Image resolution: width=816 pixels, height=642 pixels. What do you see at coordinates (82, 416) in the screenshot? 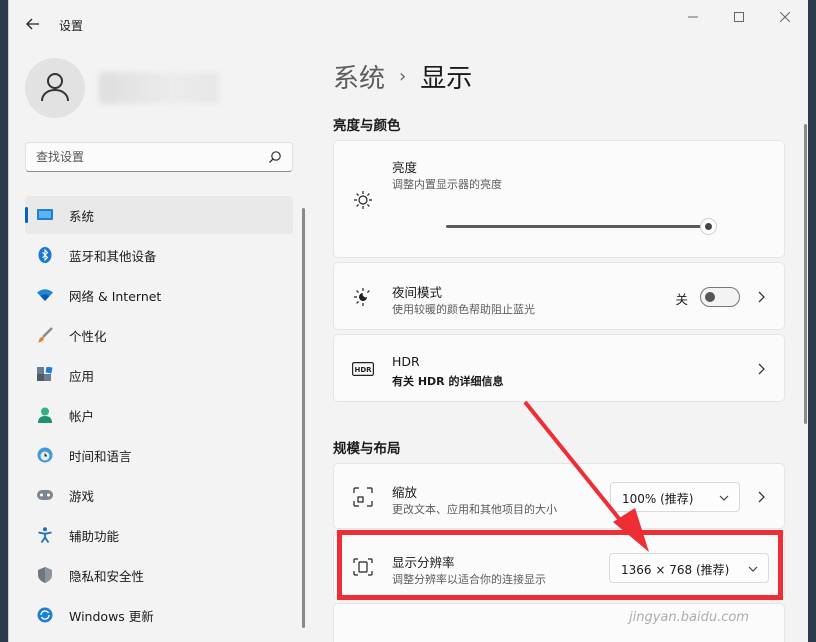
I see `sidebar-item-label: 帐户` at bounding box center [82, 416].